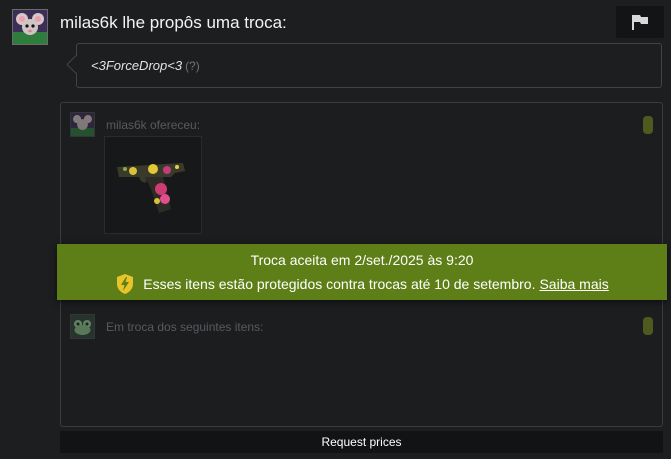 The height and width of the screenshot is (459, 671). I want to click on offerer-avatar, so click(82, 124).